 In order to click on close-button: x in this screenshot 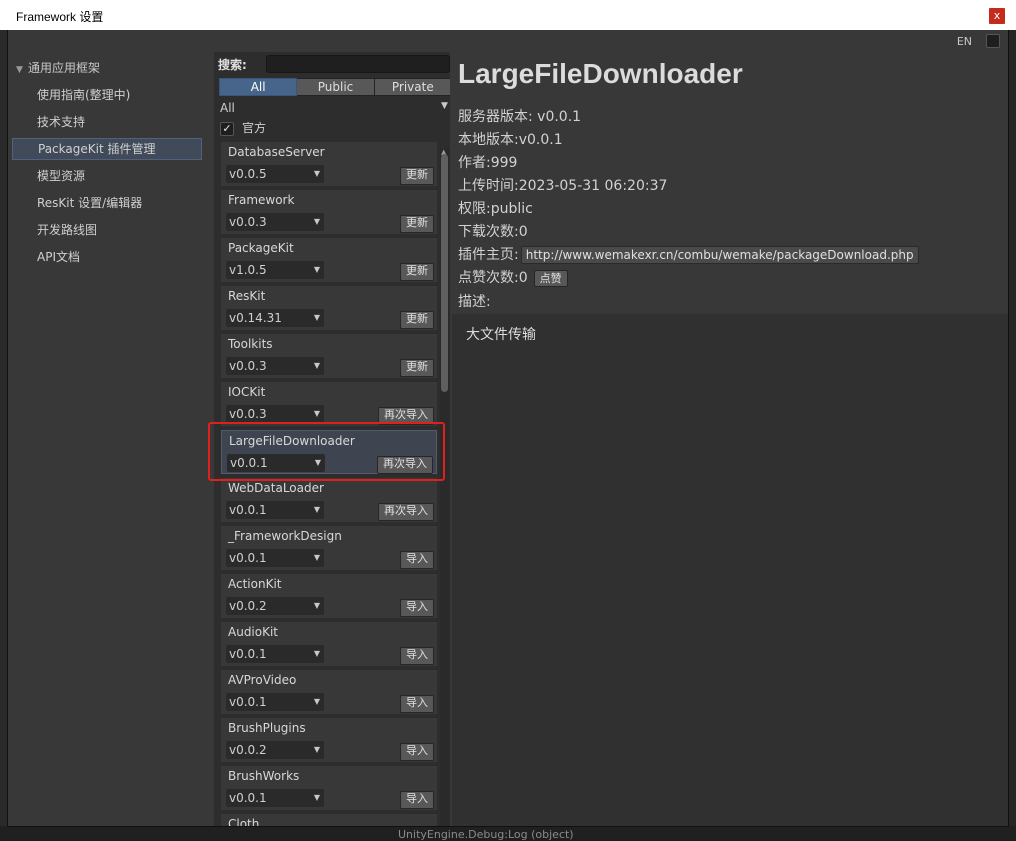, I will do `click(997, 16)`.